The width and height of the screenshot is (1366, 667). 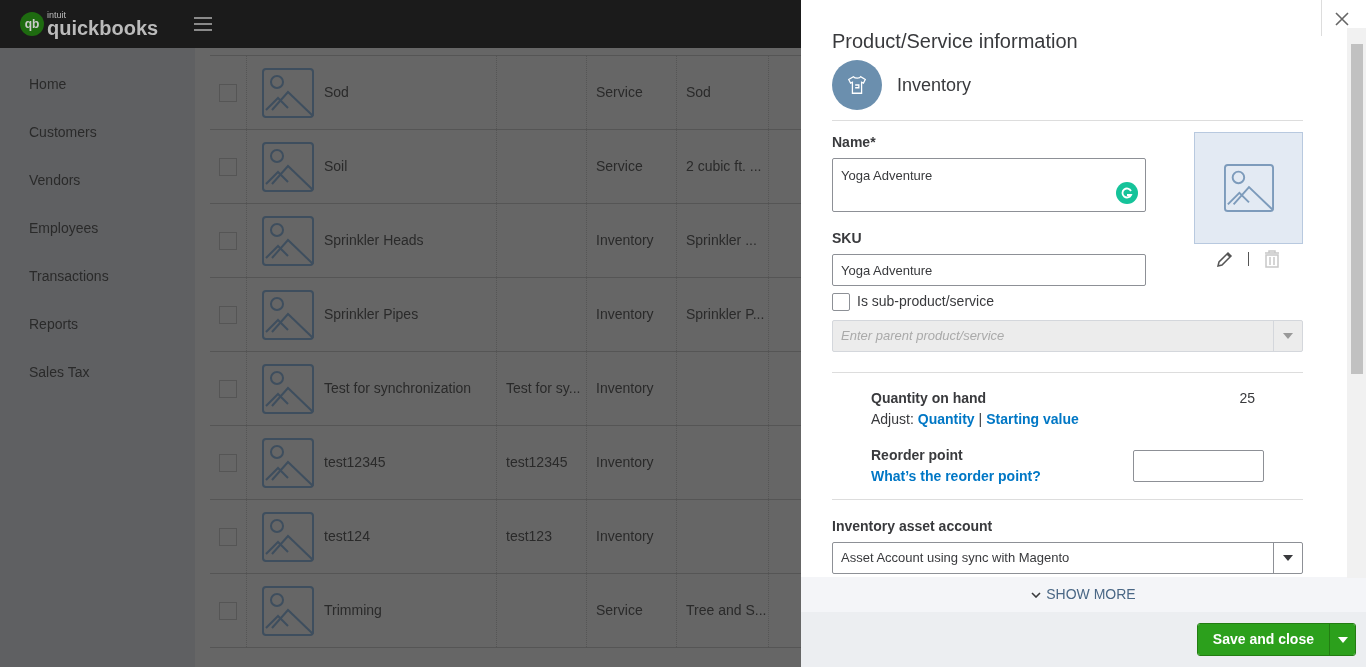 I want to click on close-button, so click(x=1343, y=19).